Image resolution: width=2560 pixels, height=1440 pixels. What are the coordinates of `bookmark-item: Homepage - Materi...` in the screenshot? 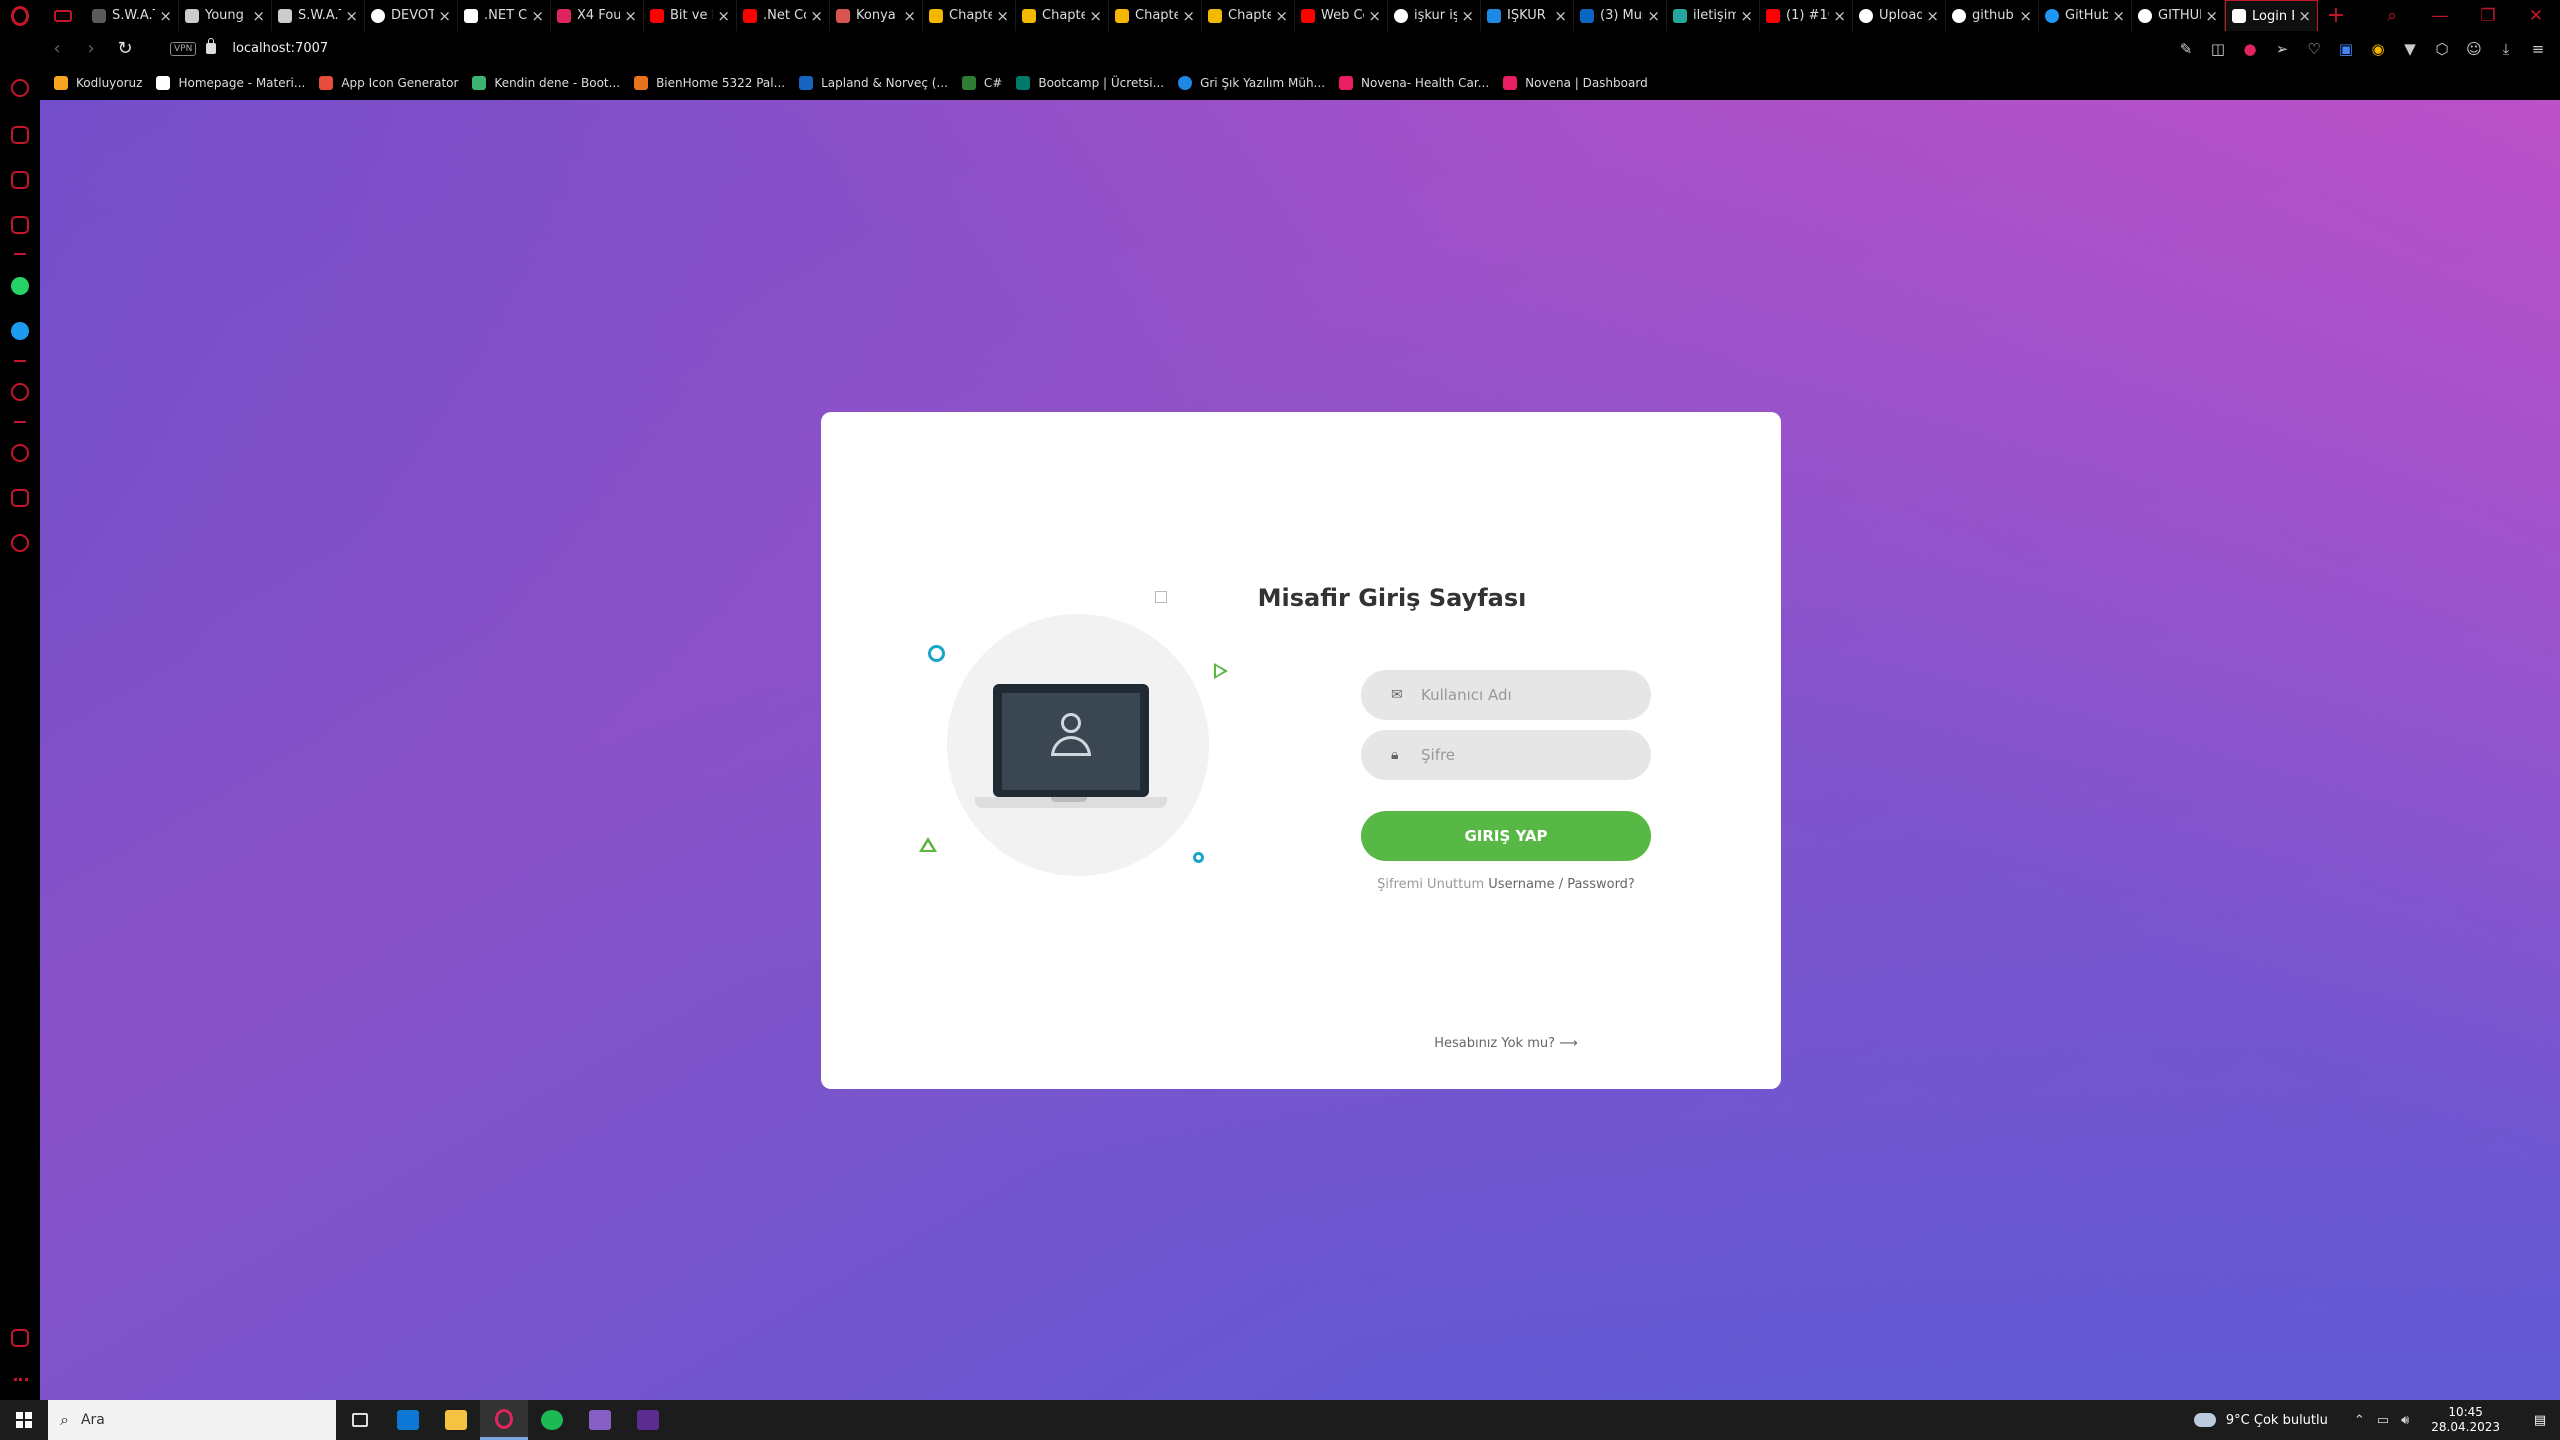 It's located at (230, 83).